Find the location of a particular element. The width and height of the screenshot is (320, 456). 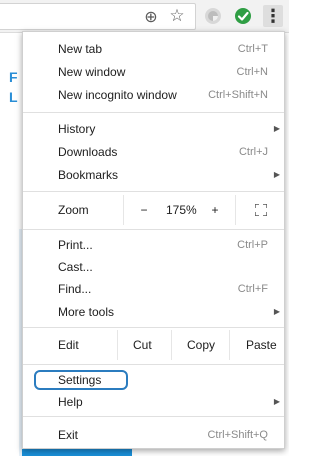

menu-item-new-tab: New tab Ctrl+T is located at coordinates (153, 49).